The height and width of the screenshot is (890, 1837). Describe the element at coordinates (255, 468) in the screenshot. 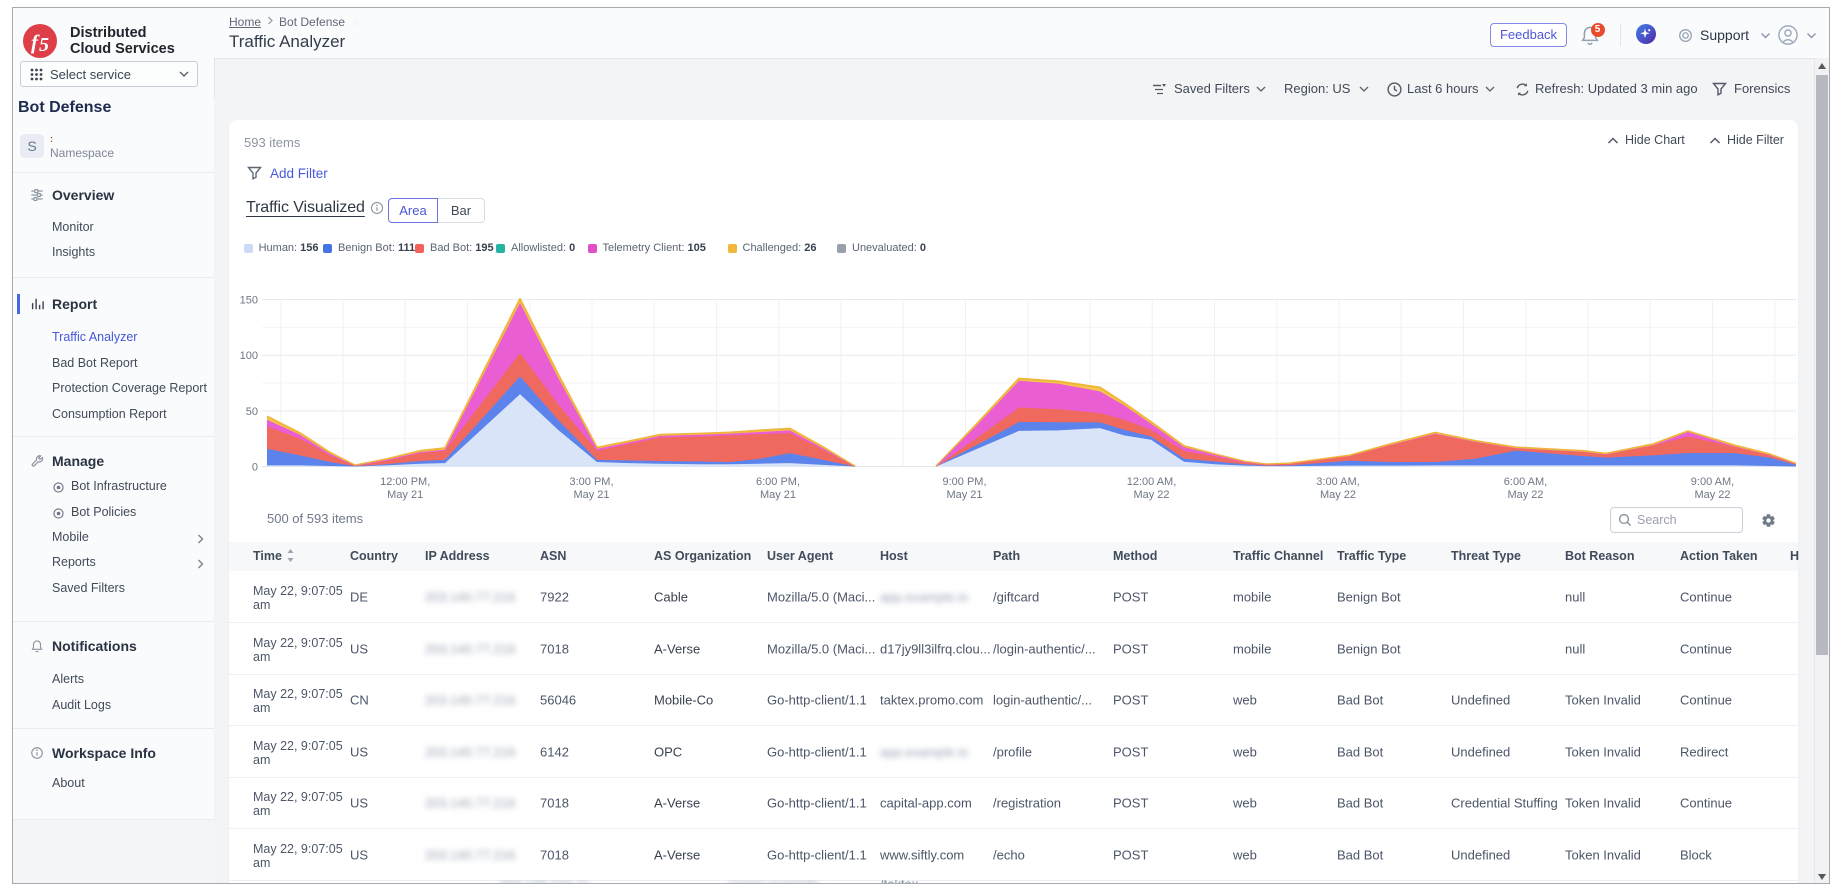

I see `svg-text: 0` at that location.